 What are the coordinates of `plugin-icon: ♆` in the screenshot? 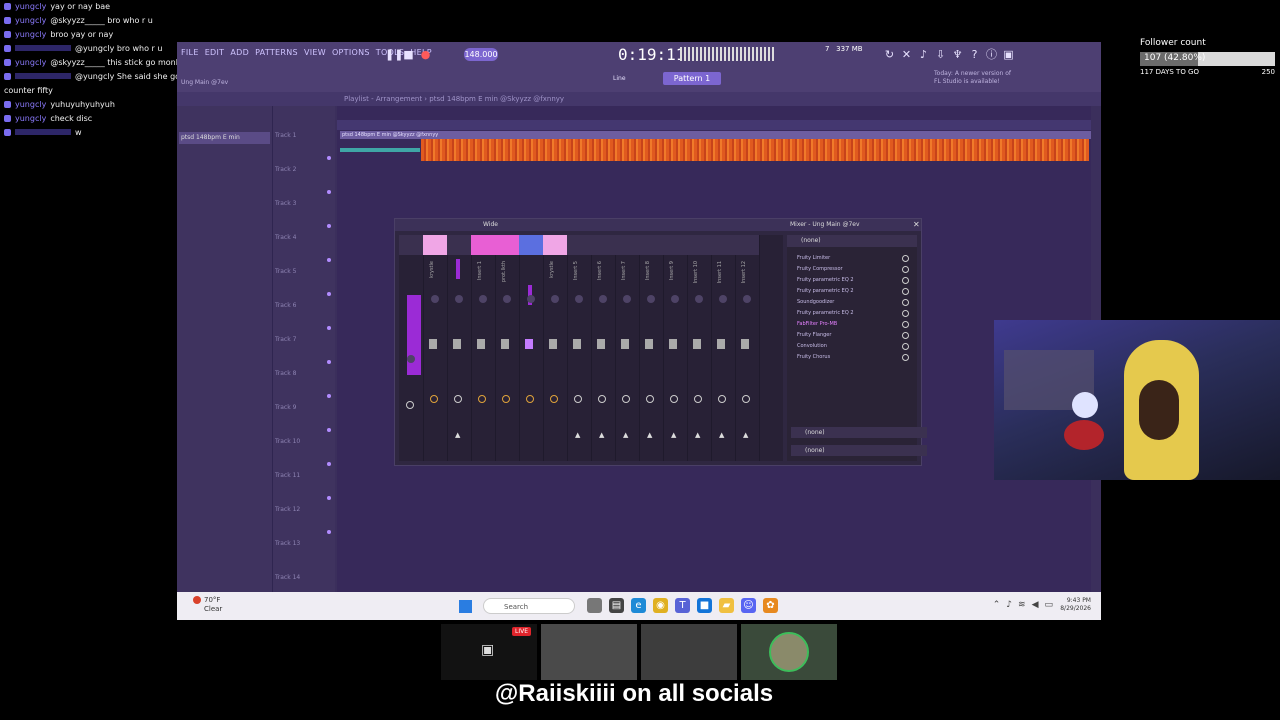 It's located at (957, 54).